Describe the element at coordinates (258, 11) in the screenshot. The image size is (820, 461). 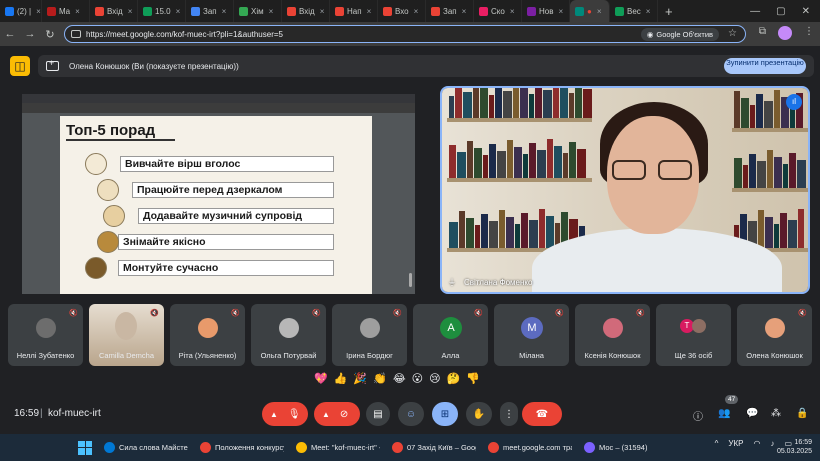
I see `browser-tab: Хім ×` at that location.